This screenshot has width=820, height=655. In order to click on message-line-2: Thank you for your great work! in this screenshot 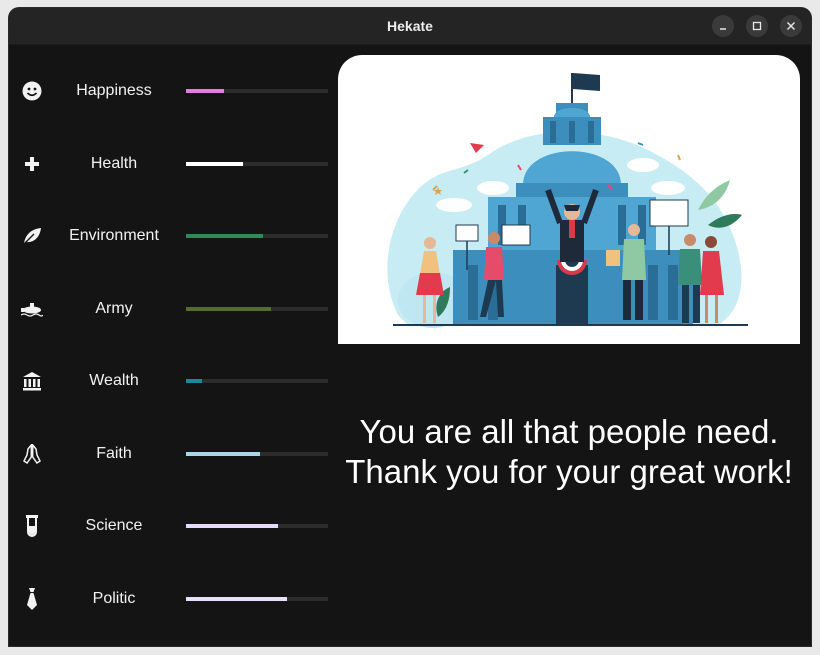, I will do `click(569, 471)`.